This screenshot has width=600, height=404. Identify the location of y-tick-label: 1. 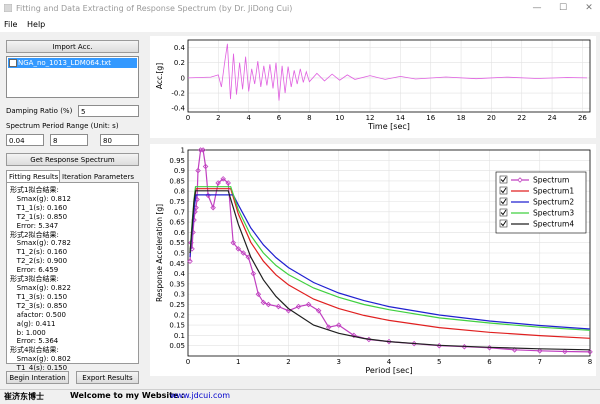
(183, 151).